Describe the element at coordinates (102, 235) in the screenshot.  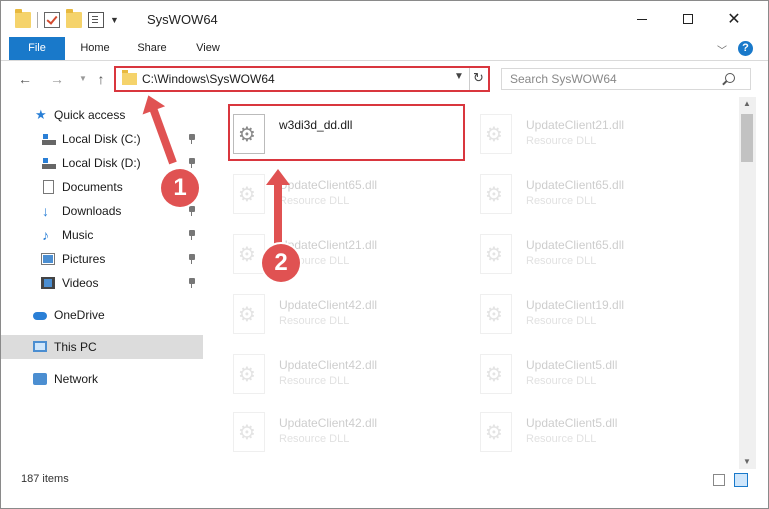
I see `sidebar-item-music: ♪ Music` at that location.